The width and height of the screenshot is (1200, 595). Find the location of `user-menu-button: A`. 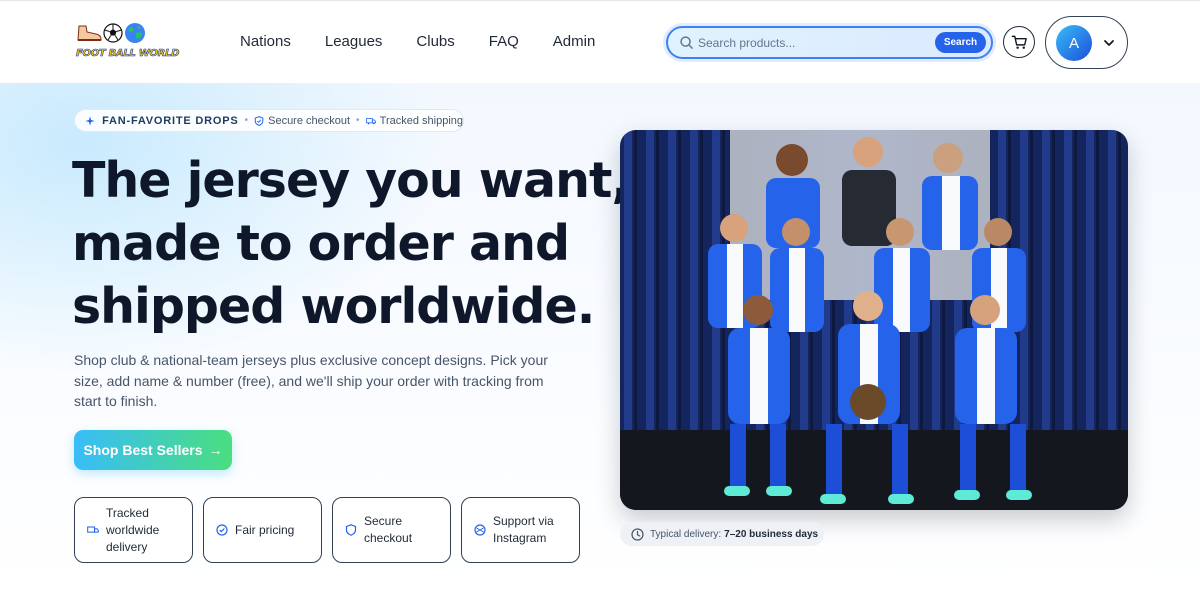

user-menu-button: A is located at coordinates (1086, 42).